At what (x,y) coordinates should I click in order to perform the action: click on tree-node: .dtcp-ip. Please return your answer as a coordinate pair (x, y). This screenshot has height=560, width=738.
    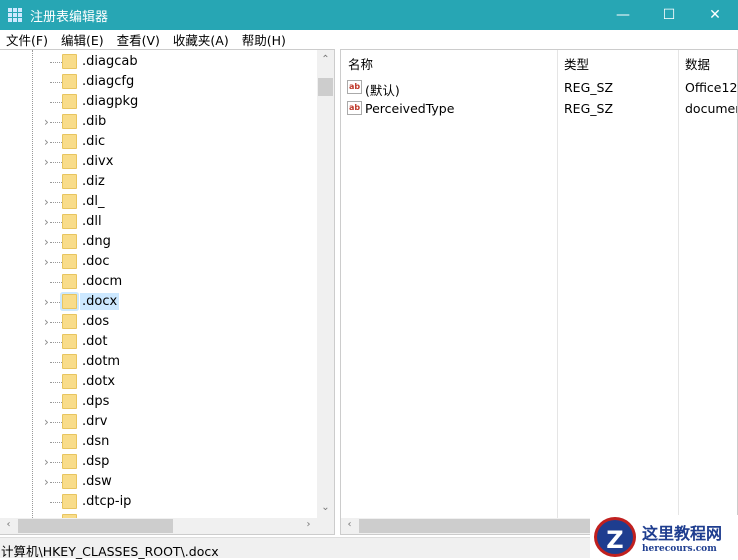
    Looking at the image, I should click on (160, 502).